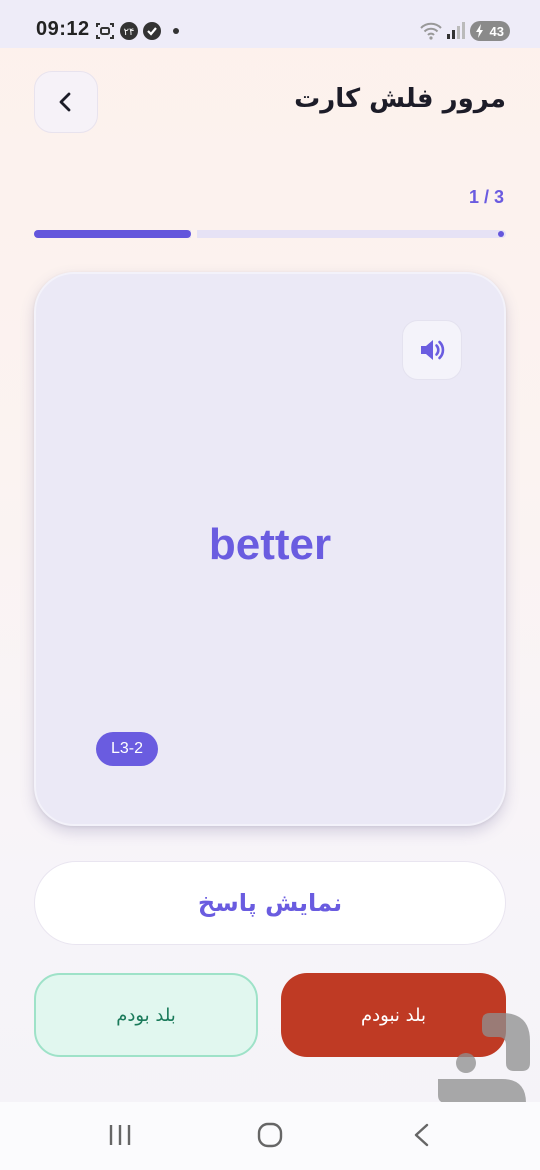 The height and width of the screenshot is (1170, 540). I want to click on signal-icon, so click(456, 30).